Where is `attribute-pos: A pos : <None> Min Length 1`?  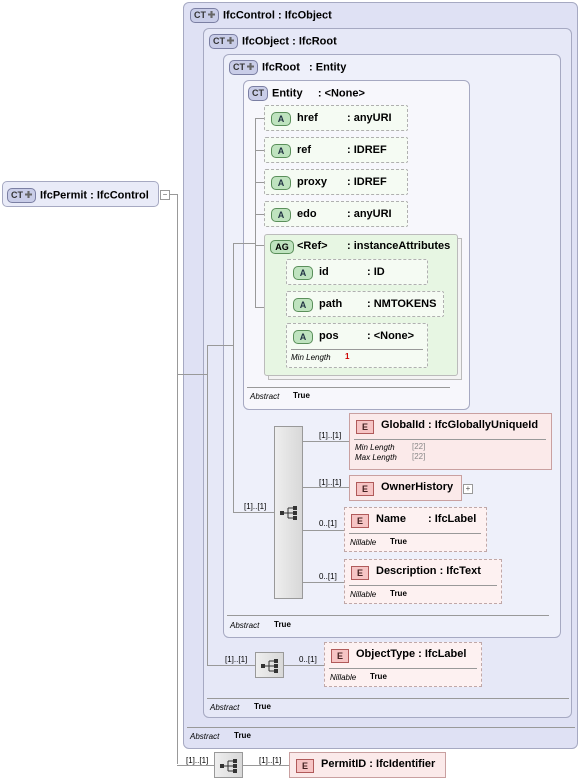 attribute-pos: A pos : <None> Min Length 1 is located at coordinates (357, 345).